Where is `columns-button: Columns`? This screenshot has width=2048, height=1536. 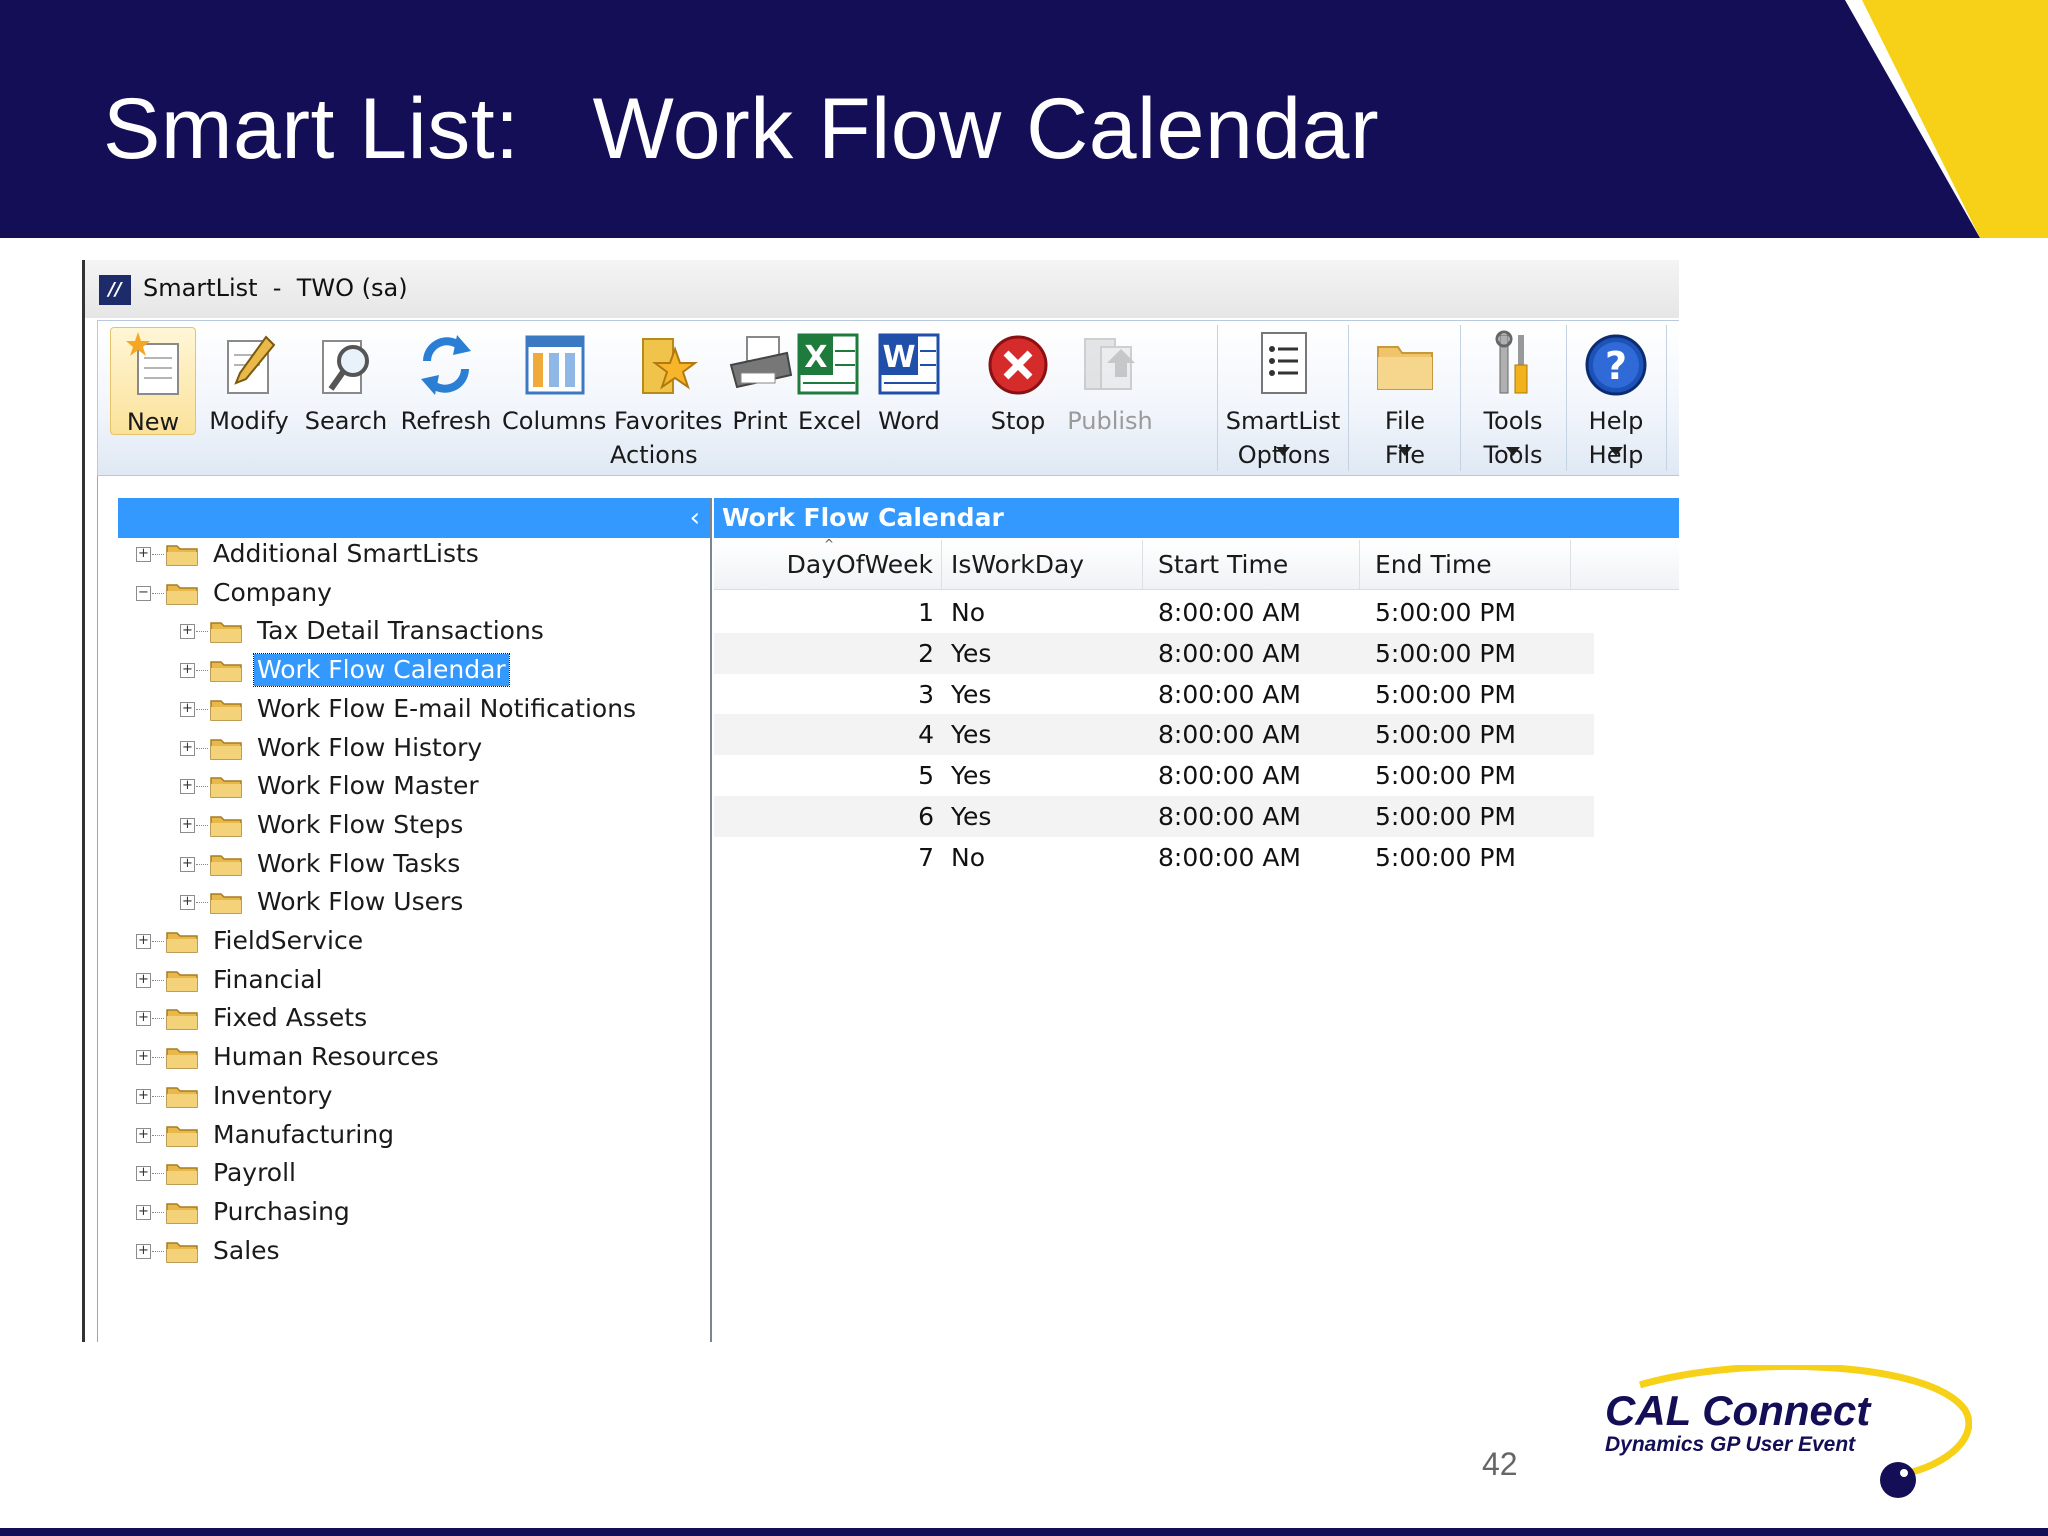 columns-button: Columns is located at coordinates (554, 381).